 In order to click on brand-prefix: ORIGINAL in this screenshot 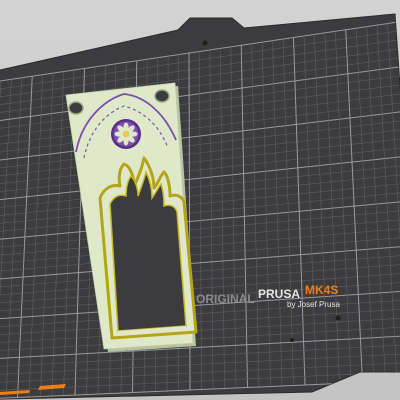, I will do `click(225, 299)`.